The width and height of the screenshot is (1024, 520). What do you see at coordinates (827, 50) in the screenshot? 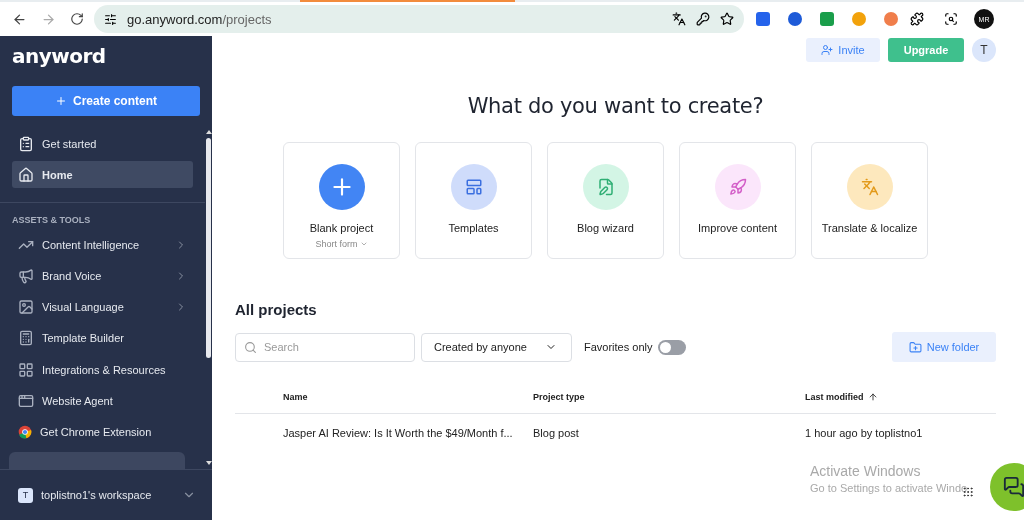
I see `user-plus-icon` at bounding box center [827, 50].